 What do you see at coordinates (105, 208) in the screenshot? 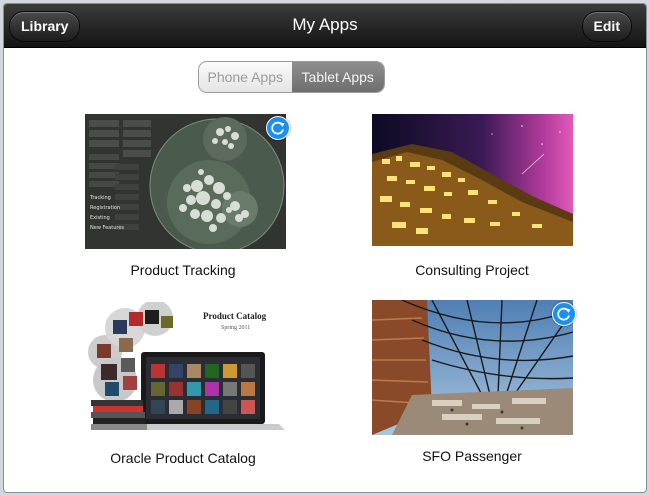
I see `sidebar-label: Registration` at bounding box center [105, 208].